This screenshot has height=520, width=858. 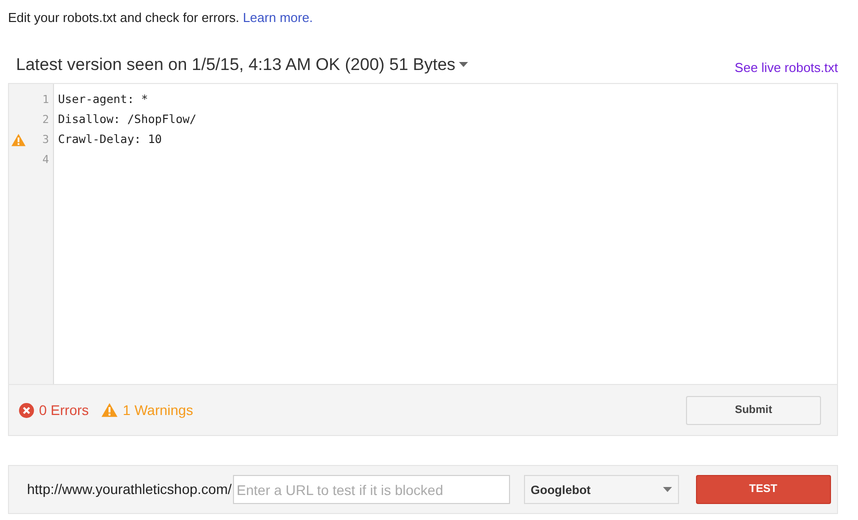 I want to click on intro-text: Edit your robots.txt and check for errors. Learn more., so click(x=161, y=18).